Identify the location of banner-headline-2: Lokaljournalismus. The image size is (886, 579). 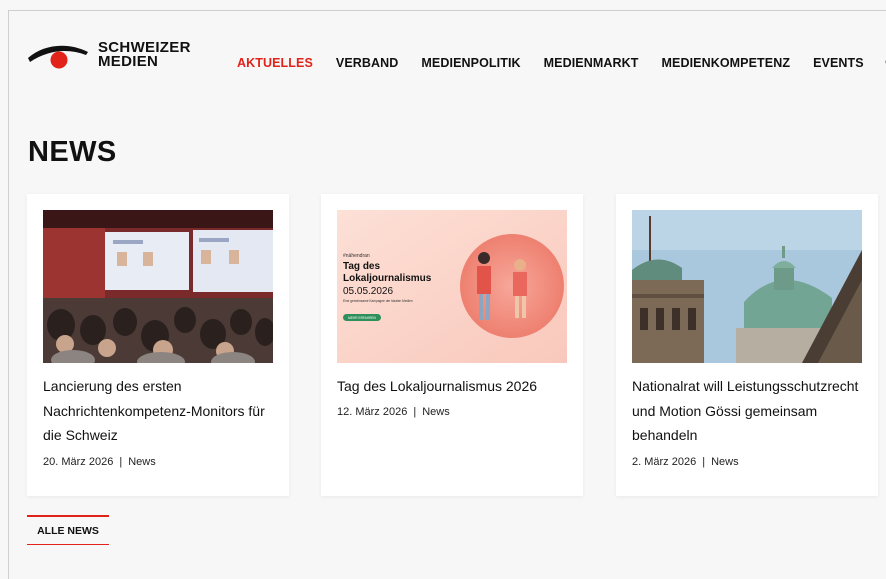
(387, 278).